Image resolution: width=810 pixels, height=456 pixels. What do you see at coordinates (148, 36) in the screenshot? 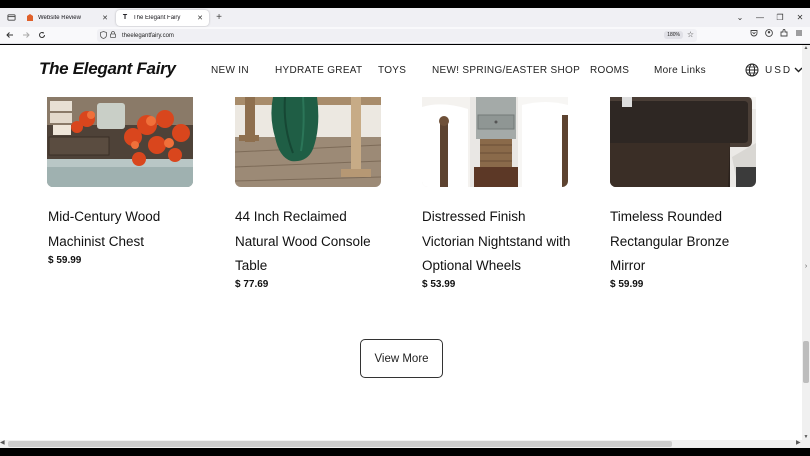
I see `url-text: theelegantfairy.com` at bounding box center [148, 36].